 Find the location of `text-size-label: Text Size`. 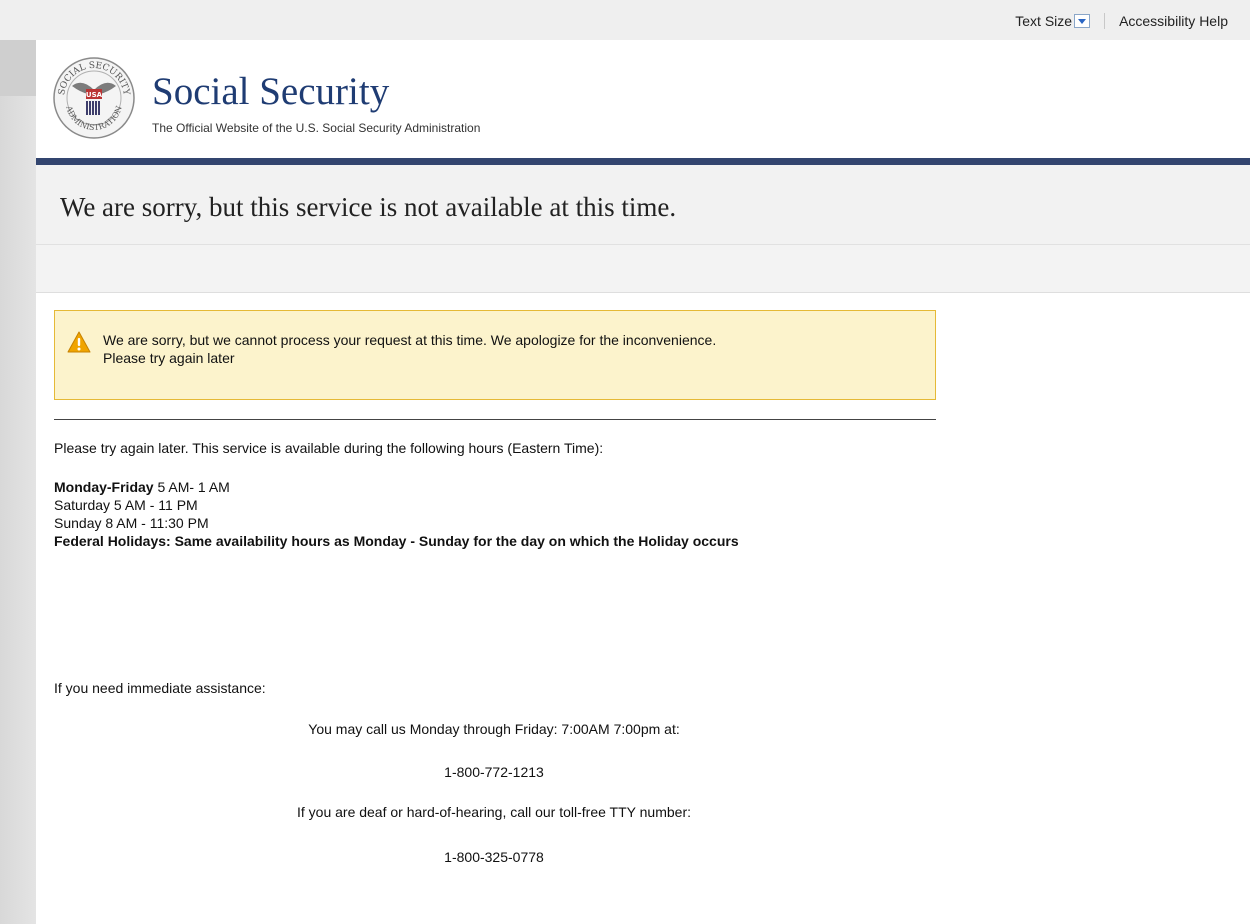

text-size-label: Text Size is located at coordinates (1043, 21).